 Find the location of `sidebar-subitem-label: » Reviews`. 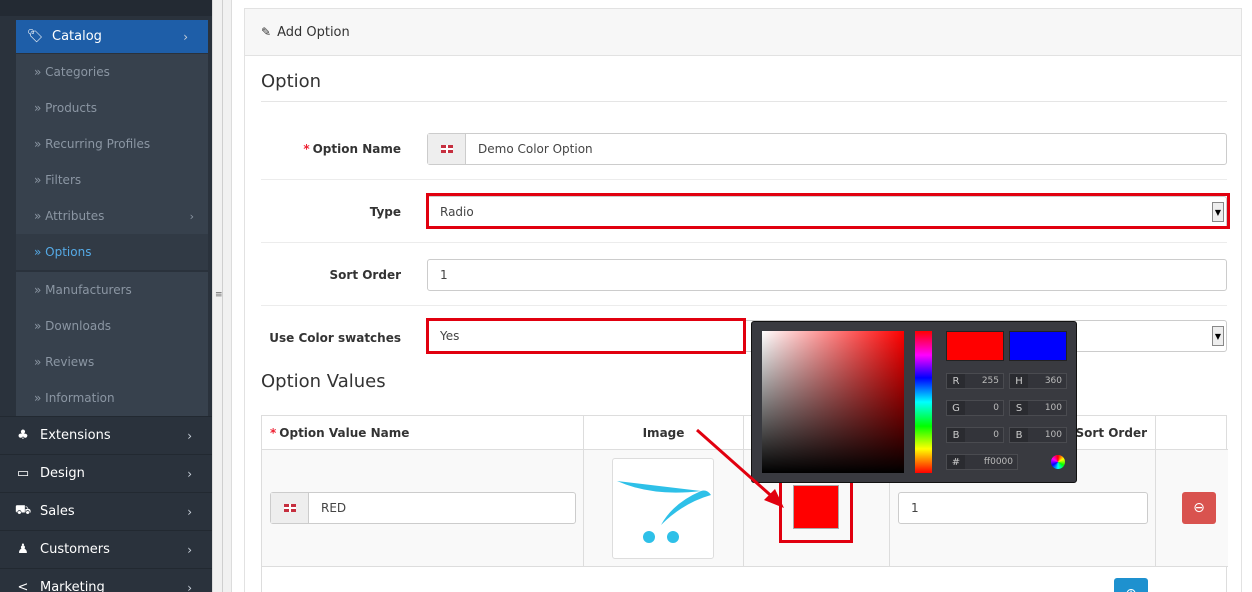

sidebar-subitem-label: » Reviews is located at coordinates (64, 362).